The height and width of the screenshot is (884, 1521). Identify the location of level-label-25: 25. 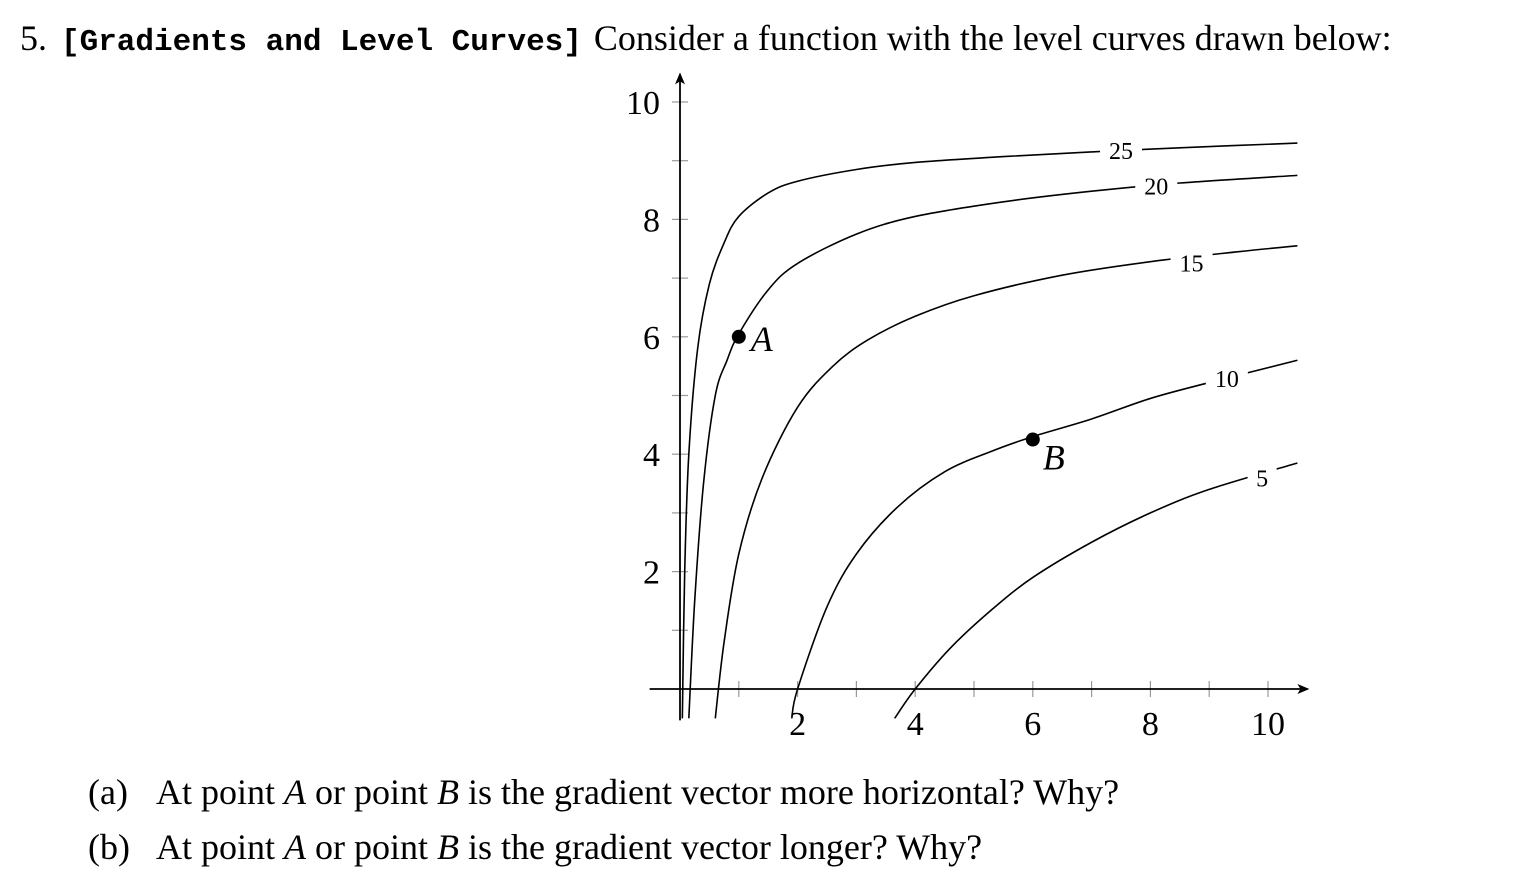
(1121, 152).